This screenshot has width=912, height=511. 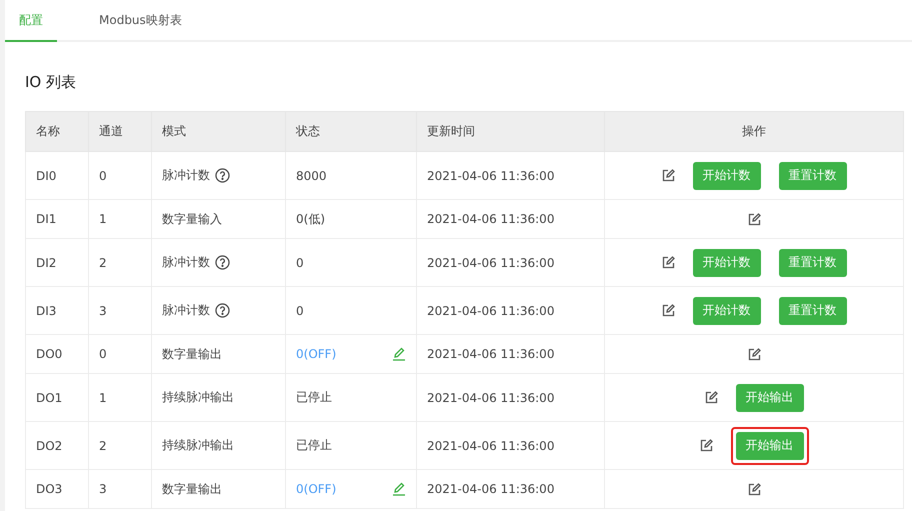 I want to click on status-text: 8000, so click(x=311, y=175).